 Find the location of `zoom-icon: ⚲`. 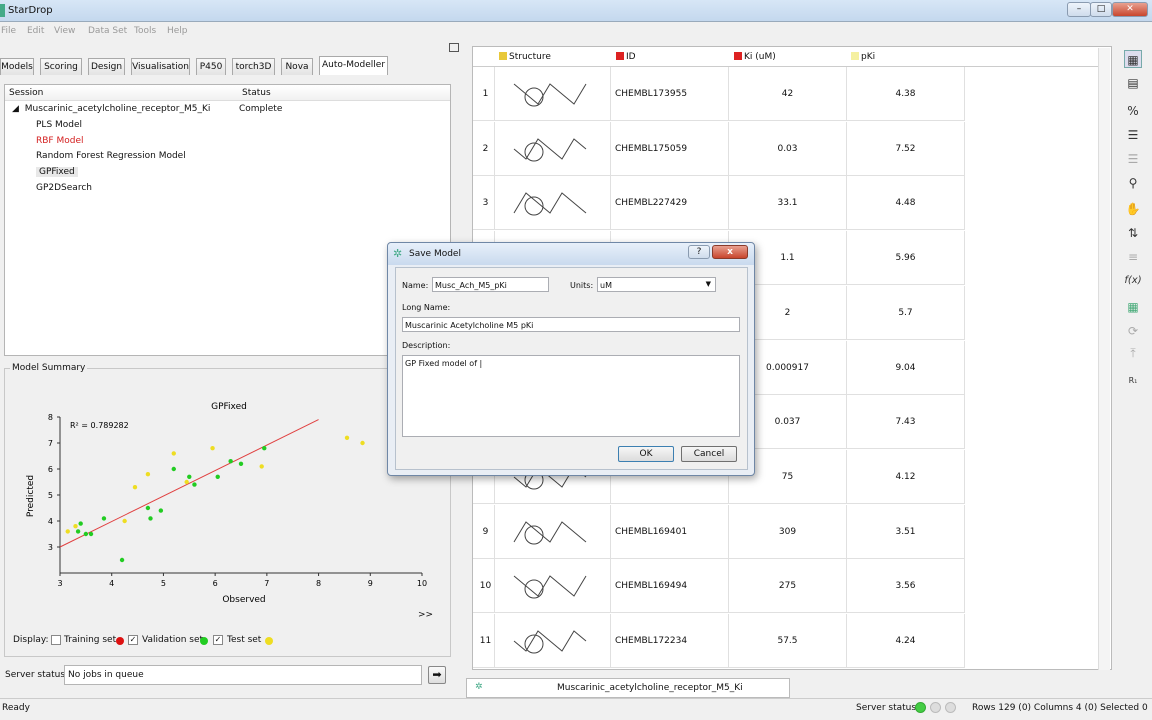

zoom-icon: ⚲ is located at coordinates (1133, 183).